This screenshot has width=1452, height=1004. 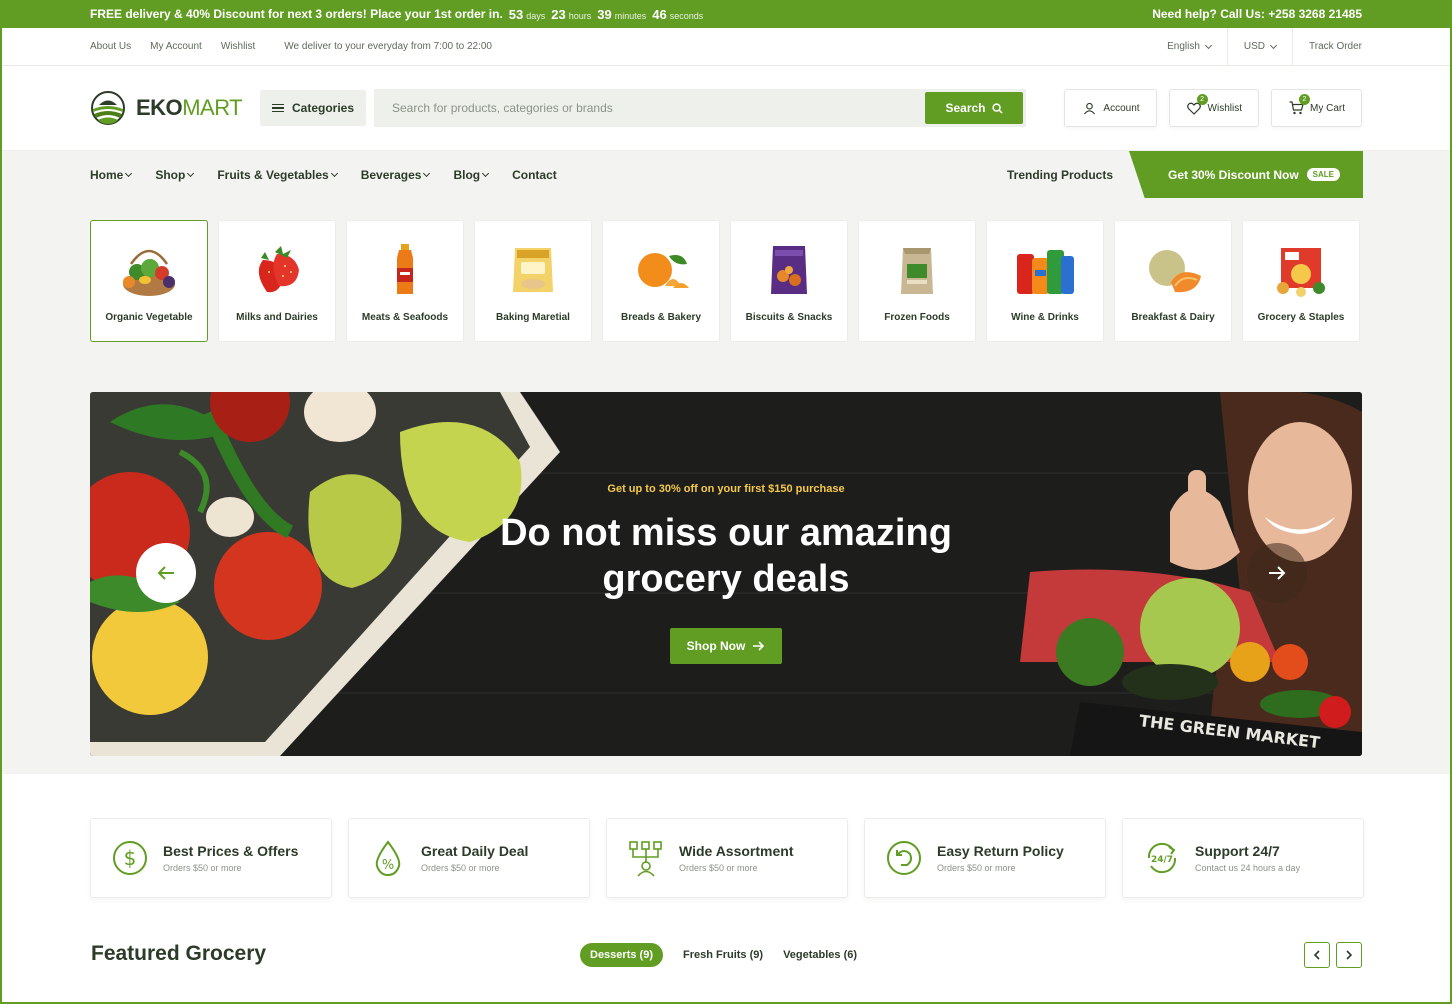 What do you see at coordinates (1224, 108) in the screenshot?
I see `wishlist-label: Wishlist` at bounding box center [1224, 108].